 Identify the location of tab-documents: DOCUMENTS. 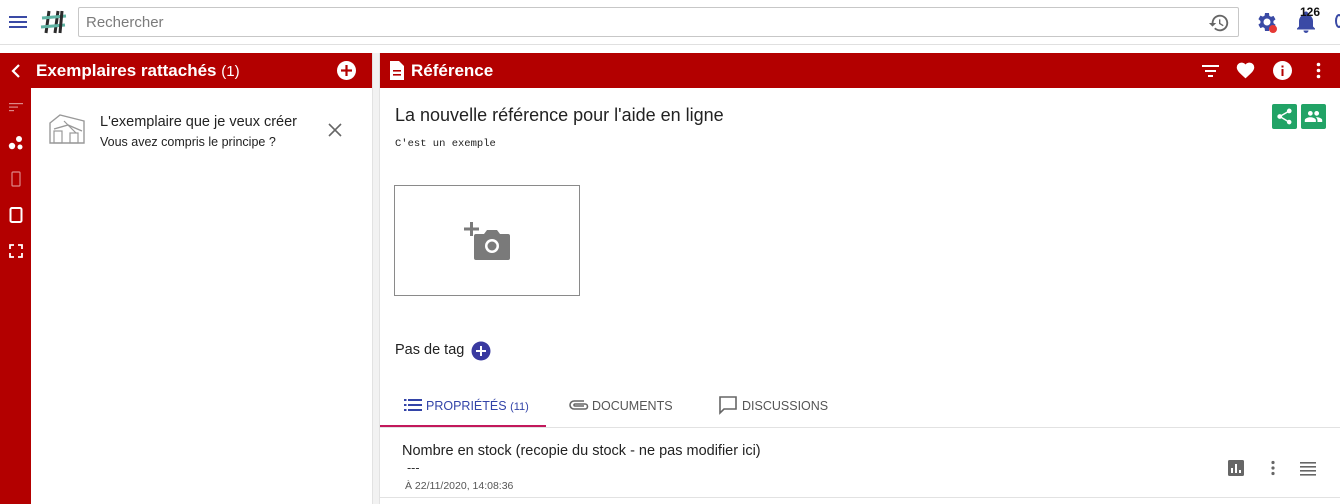
(623, 406).